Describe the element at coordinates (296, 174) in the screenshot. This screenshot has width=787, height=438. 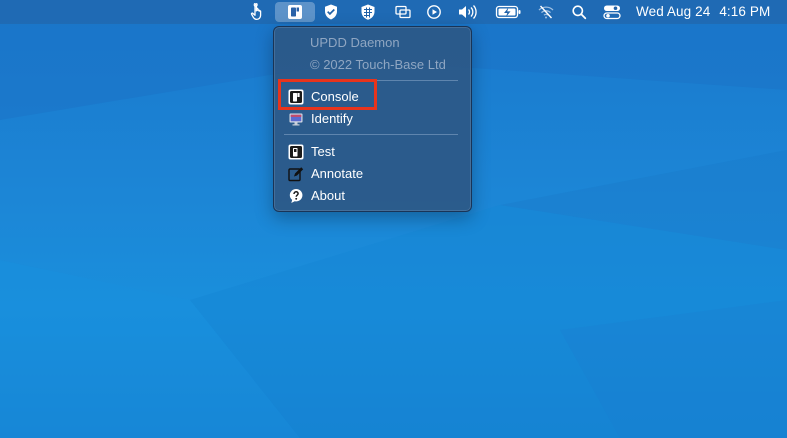
I see `annotate-pencil-icon` at that location.